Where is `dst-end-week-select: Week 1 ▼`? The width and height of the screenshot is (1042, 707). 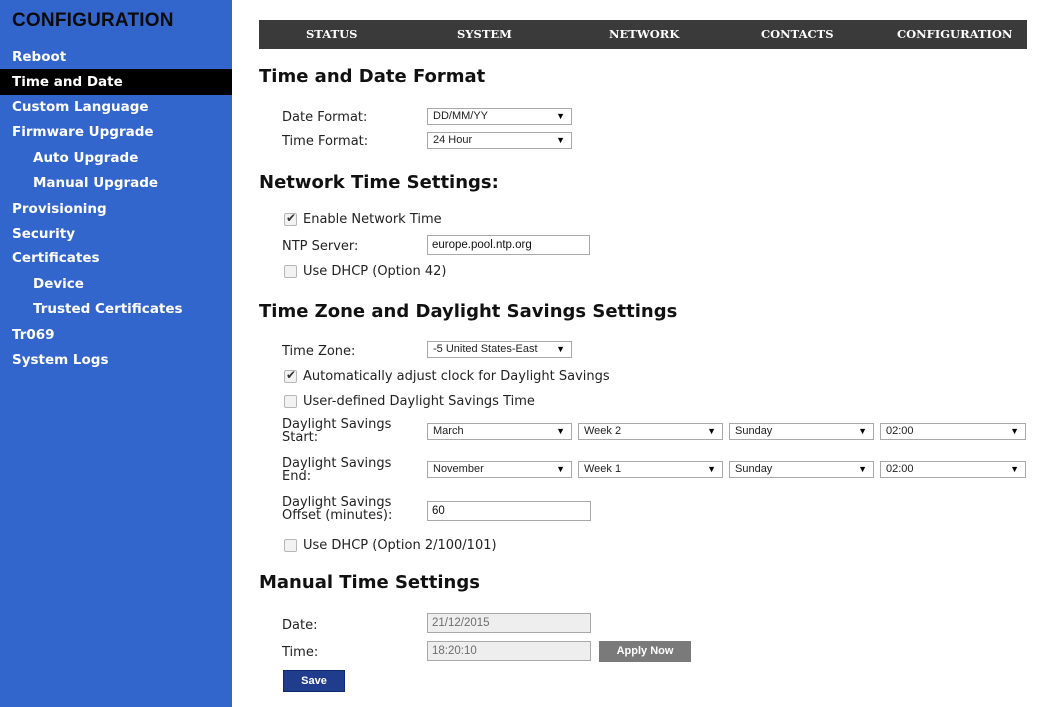 dst-end-week-select: Week 1 ▼ is located at coordinates (650, 469).